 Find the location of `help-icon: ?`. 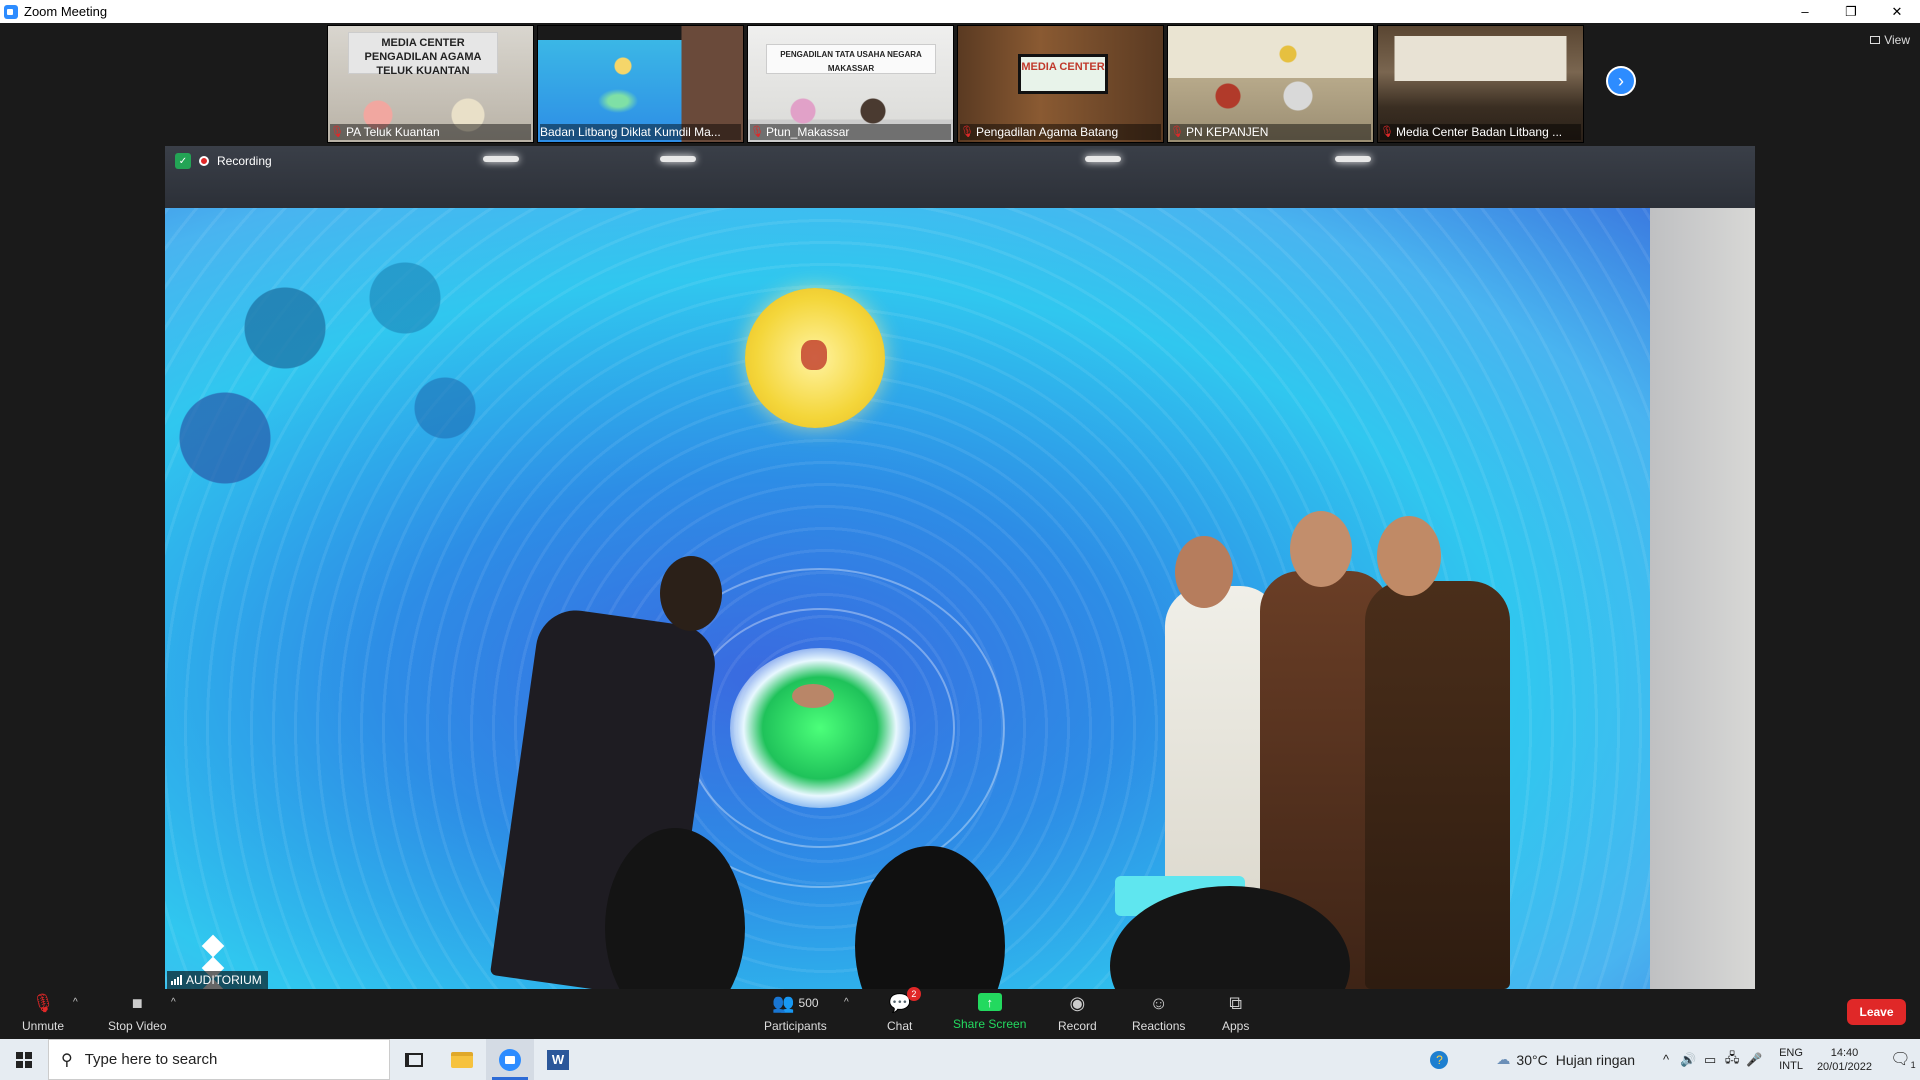

help-icon: ? is located at coordinates (1439, 1059).